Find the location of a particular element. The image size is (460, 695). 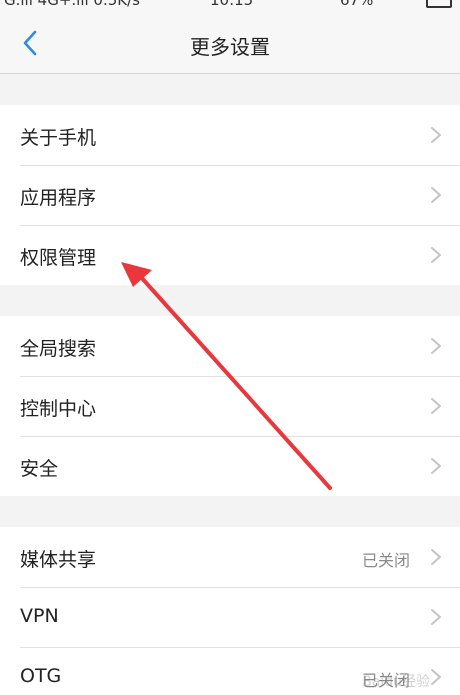

settings-item-permission-management: 权限管理 is located at coordinates (230, 255).